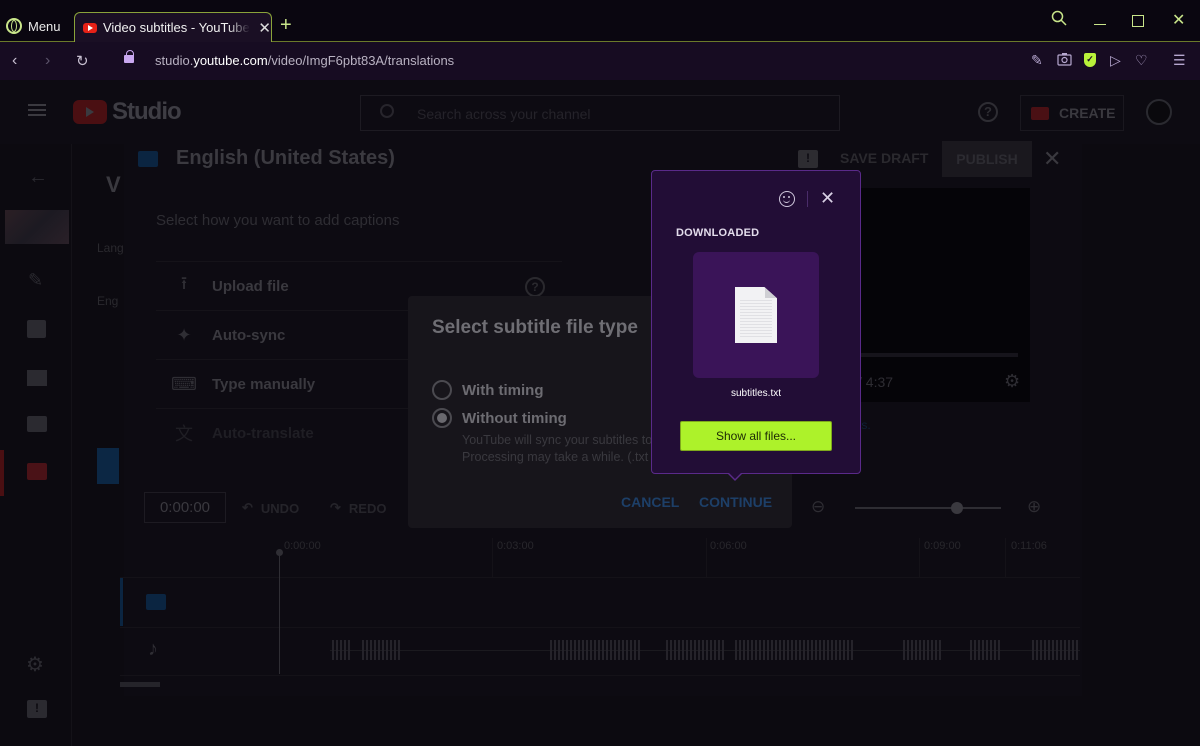 The image size is (1200, 746). What do you see at coordinates (153, 649) in the screenshot?
I see `music-note-icon: ♪` at bounding box center [153, 649].